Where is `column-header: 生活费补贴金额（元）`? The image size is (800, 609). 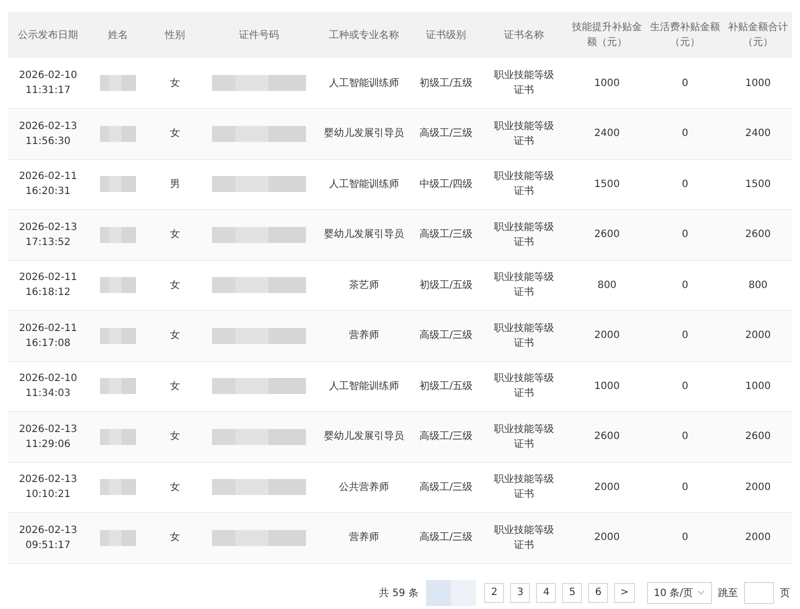 column-header: 生活费补贴金额（元） is located at coordinates (685, 35).